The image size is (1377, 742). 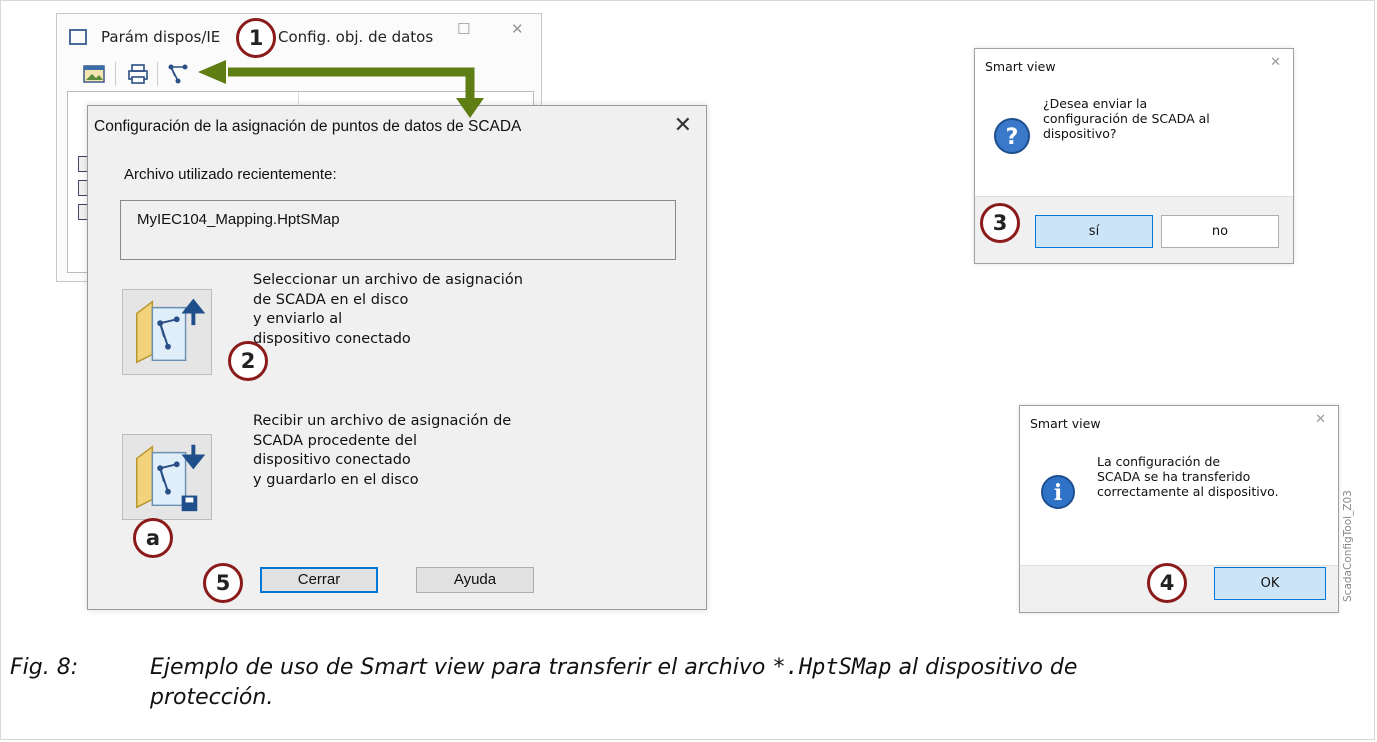 What do you see at coordinates (1167, 583) in the screenshot?
I see `callout-4: 4` at bounding box center [1167, 583].